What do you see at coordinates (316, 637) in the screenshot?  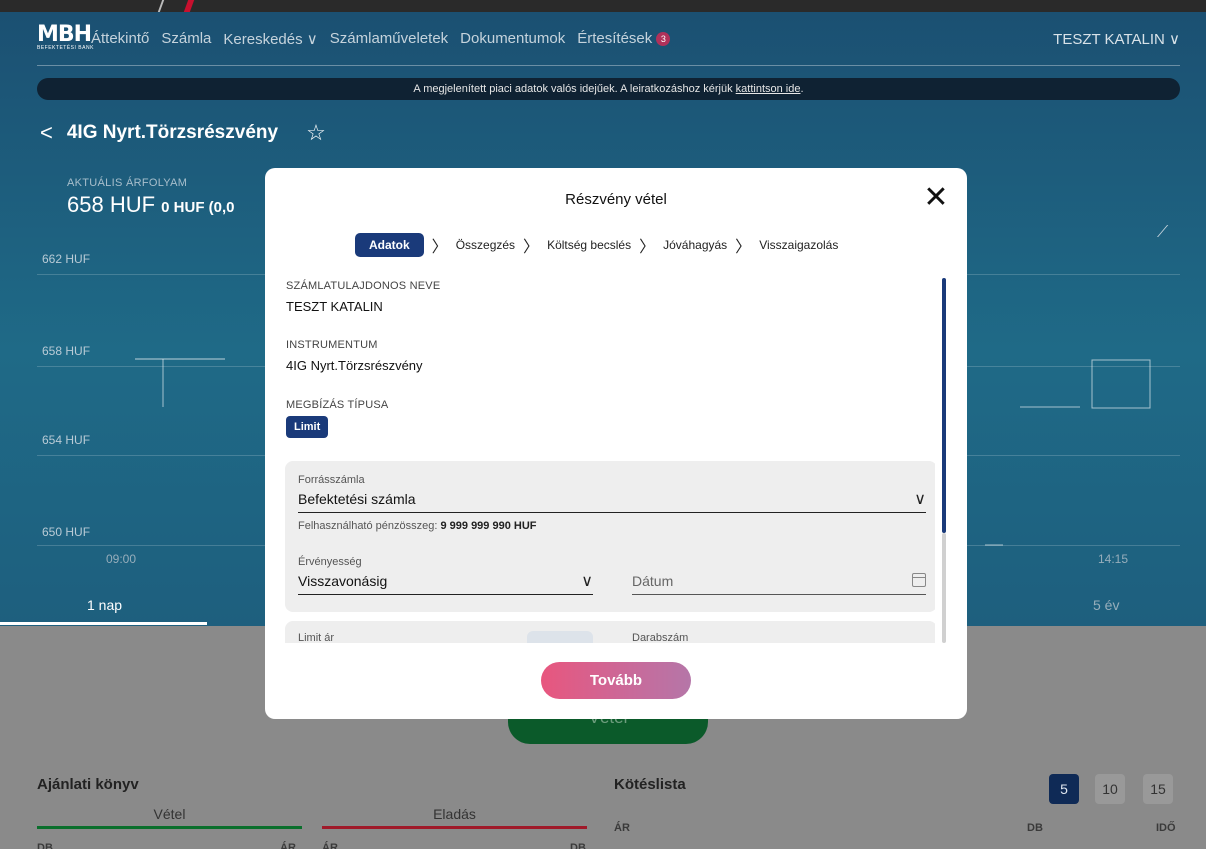 I see `limit-price-label: Limit ár` at bounding box center [316, 637].